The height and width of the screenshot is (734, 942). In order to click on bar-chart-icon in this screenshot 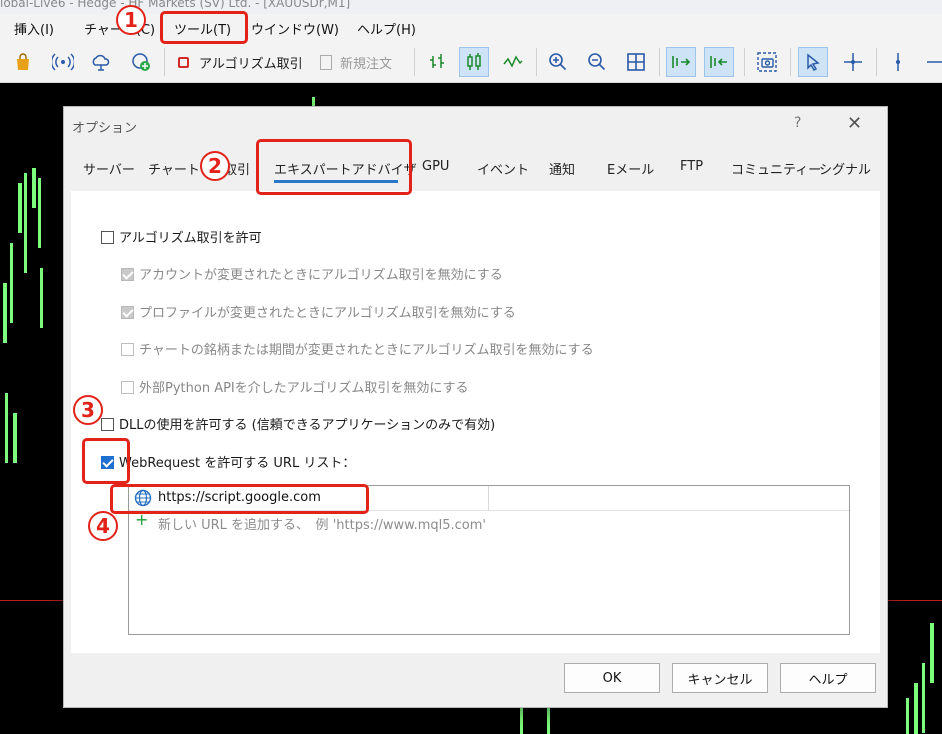, I will do `click(437, 62)`.